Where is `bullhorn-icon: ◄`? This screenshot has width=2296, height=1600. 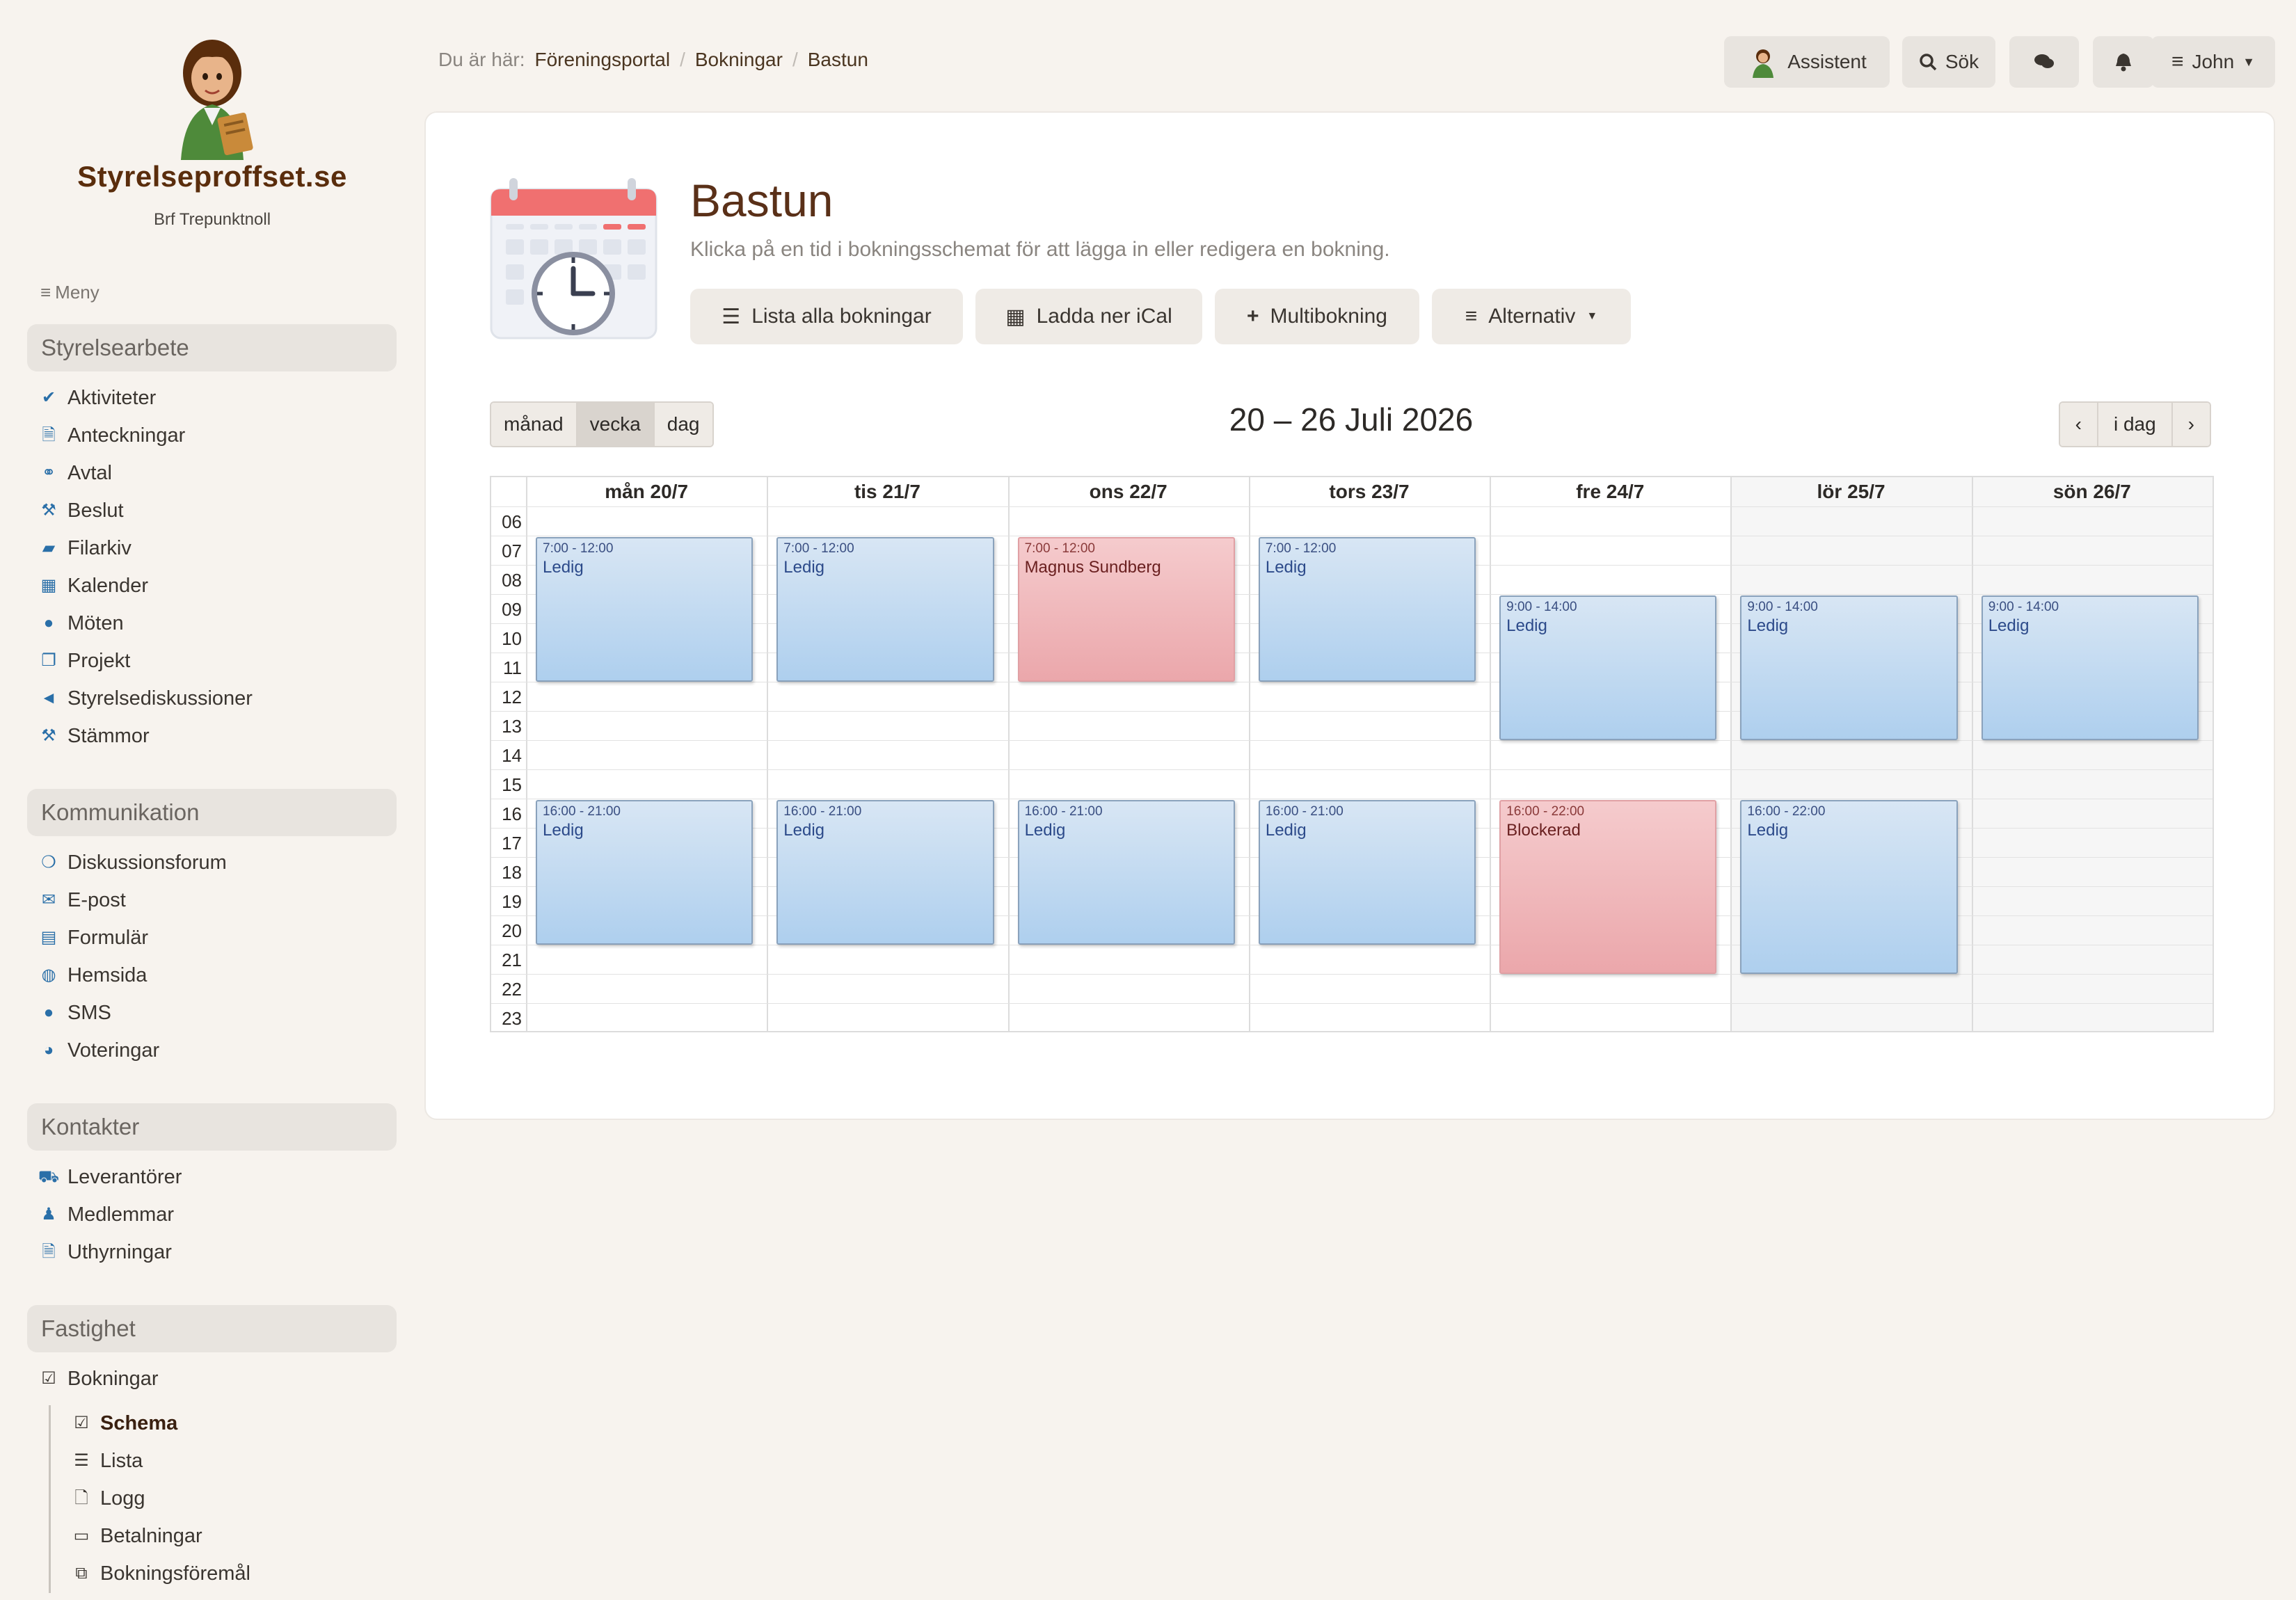 bullhorn-icon: ◄ is located at coordinates (48, 698).